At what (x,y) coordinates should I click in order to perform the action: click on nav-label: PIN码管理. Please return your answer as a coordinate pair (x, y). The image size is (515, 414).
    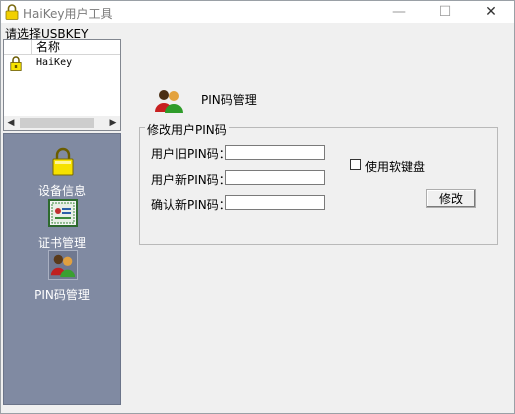
    Looking at the image, I should click on (62, 295).